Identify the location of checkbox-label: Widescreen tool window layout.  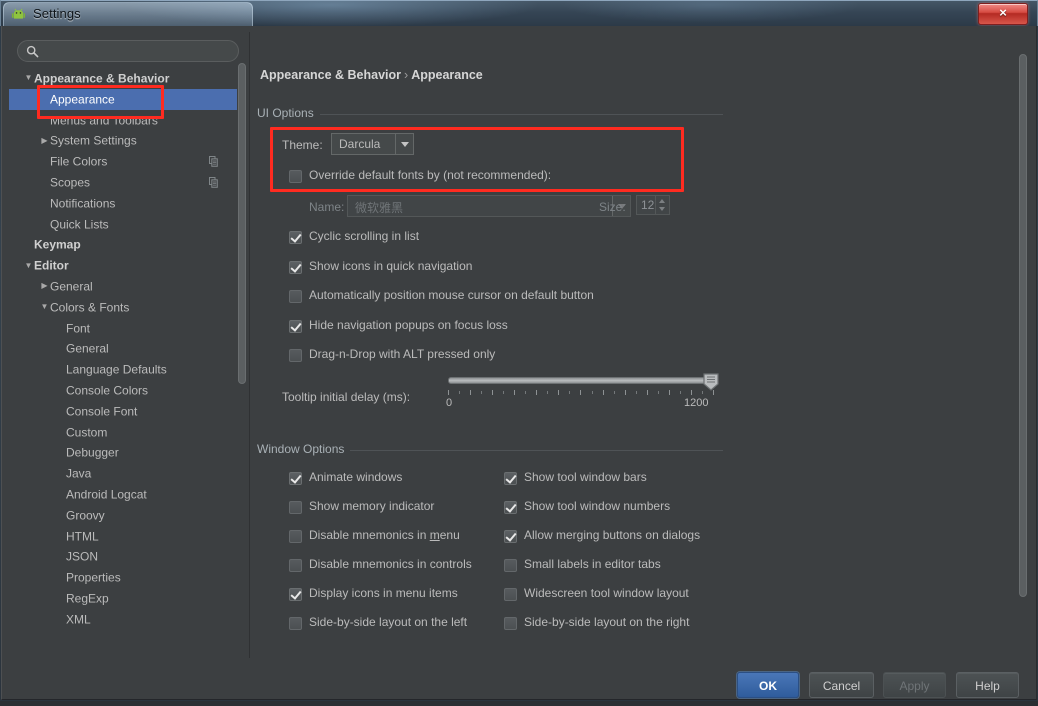
(606, 593).